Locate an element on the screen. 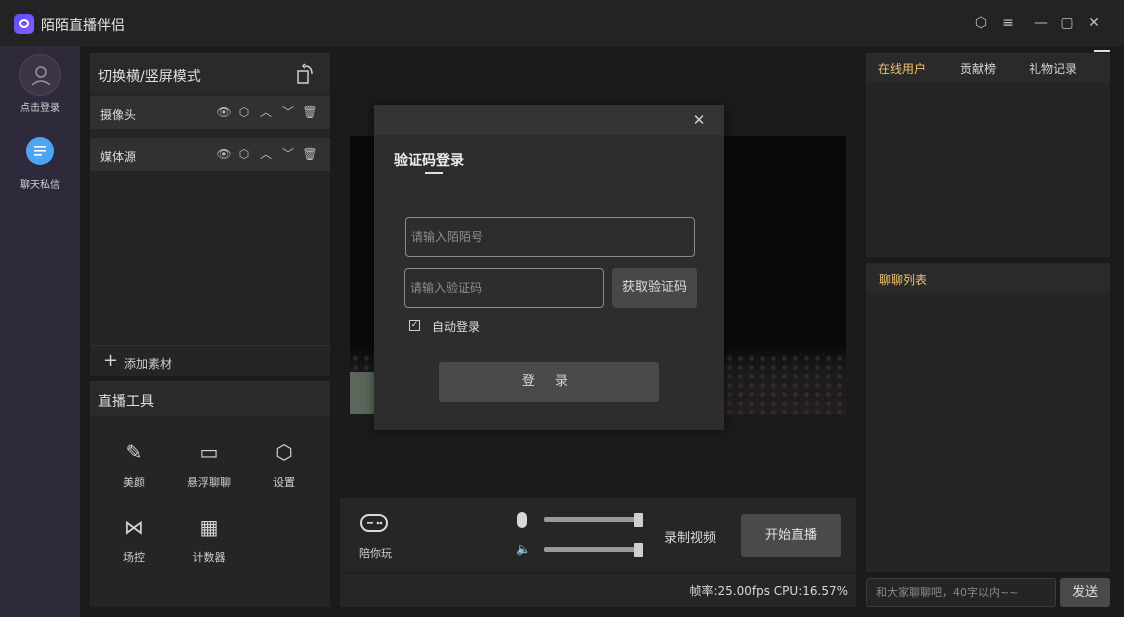 This screenshot has width=1124, height=617. source-label: 摄像头 is located at coordinates (118, 115).